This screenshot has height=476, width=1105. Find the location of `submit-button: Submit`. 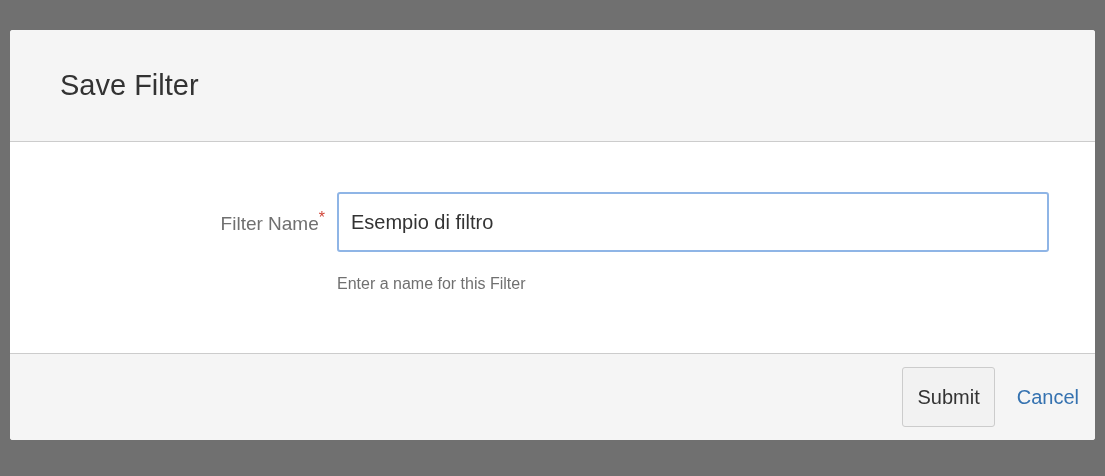

submit-button: Submit is located at coordinates (948, 397).